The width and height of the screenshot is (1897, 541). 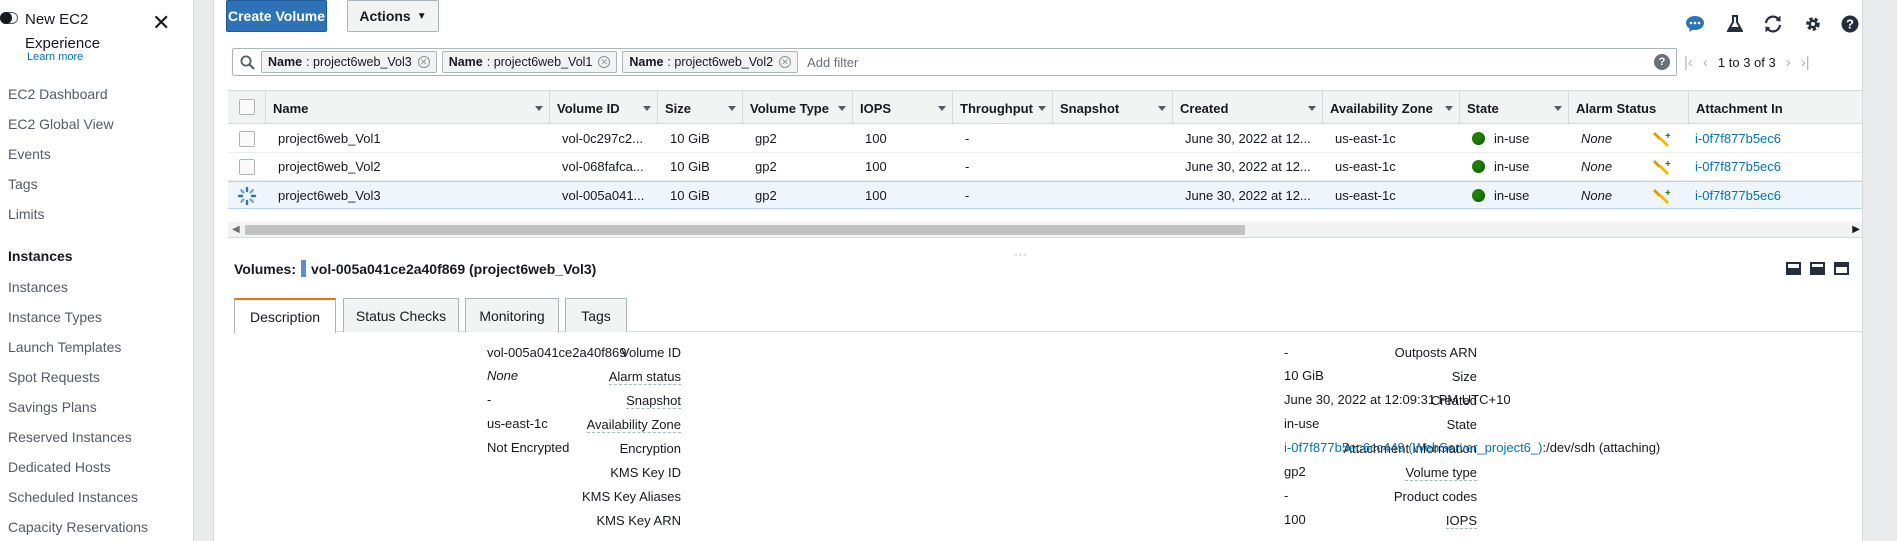 What do you see at coordinates (161, 23) in the screenshot?
I see `close-icon: ✕` at bounding box center [161, 23].